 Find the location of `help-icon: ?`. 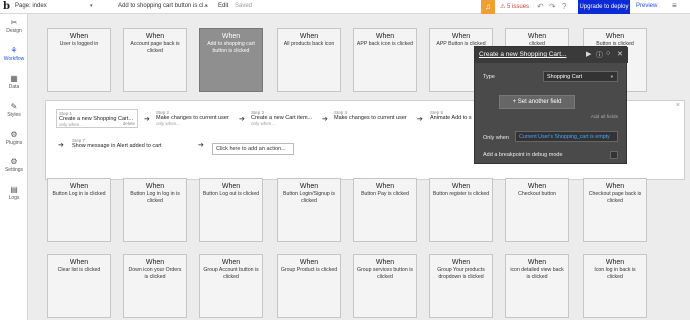

help-icon: ? is located at coordinates (564, 6).